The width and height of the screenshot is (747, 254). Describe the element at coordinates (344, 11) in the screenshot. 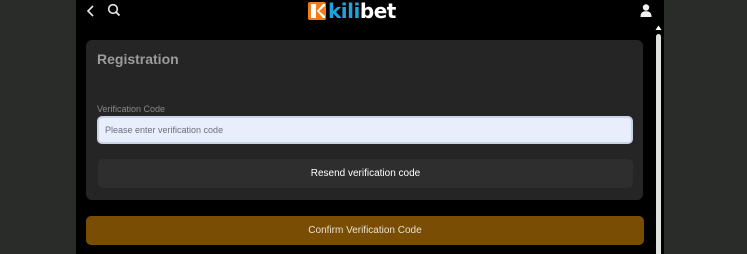

I see `logo-text-kili: kili` at that location.